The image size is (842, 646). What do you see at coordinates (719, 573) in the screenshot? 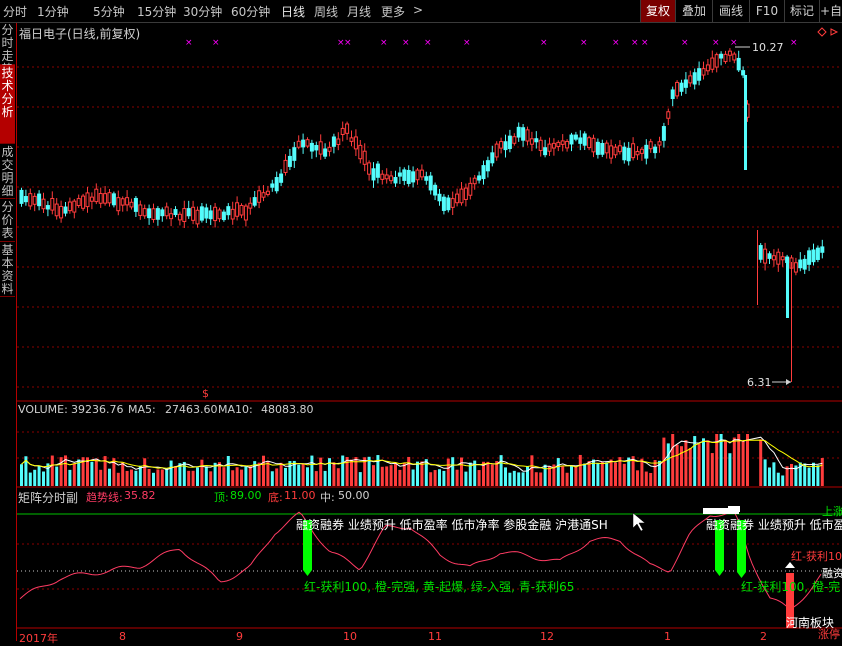
I see `arrow-down-icon` at bounding box center [719, 573].